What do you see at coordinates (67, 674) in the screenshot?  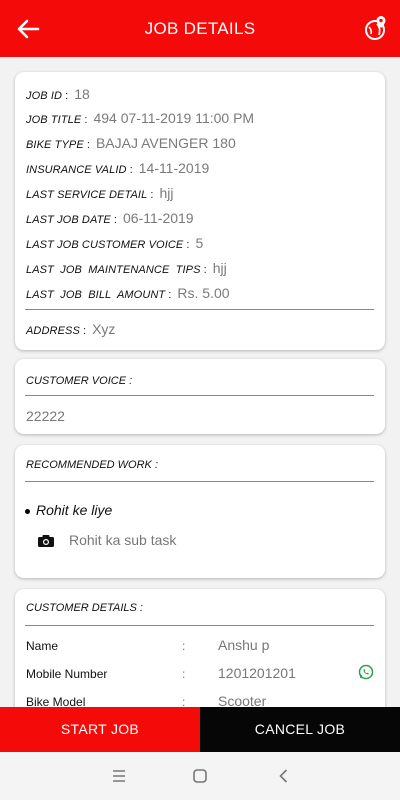 I see `mobile-number-label: Mobile Number` at bounding box center [67, 674].